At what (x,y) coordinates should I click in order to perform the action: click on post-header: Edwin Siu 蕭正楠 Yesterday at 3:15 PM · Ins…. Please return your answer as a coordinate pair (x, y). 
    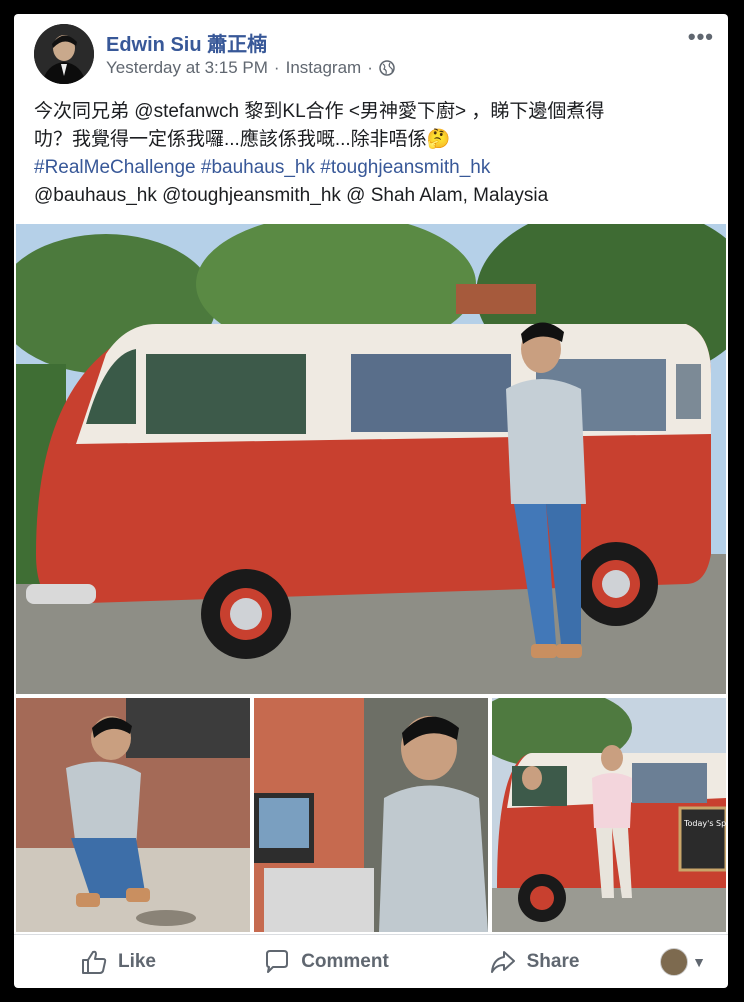
    Looking at the image, I should click on (371, 54).